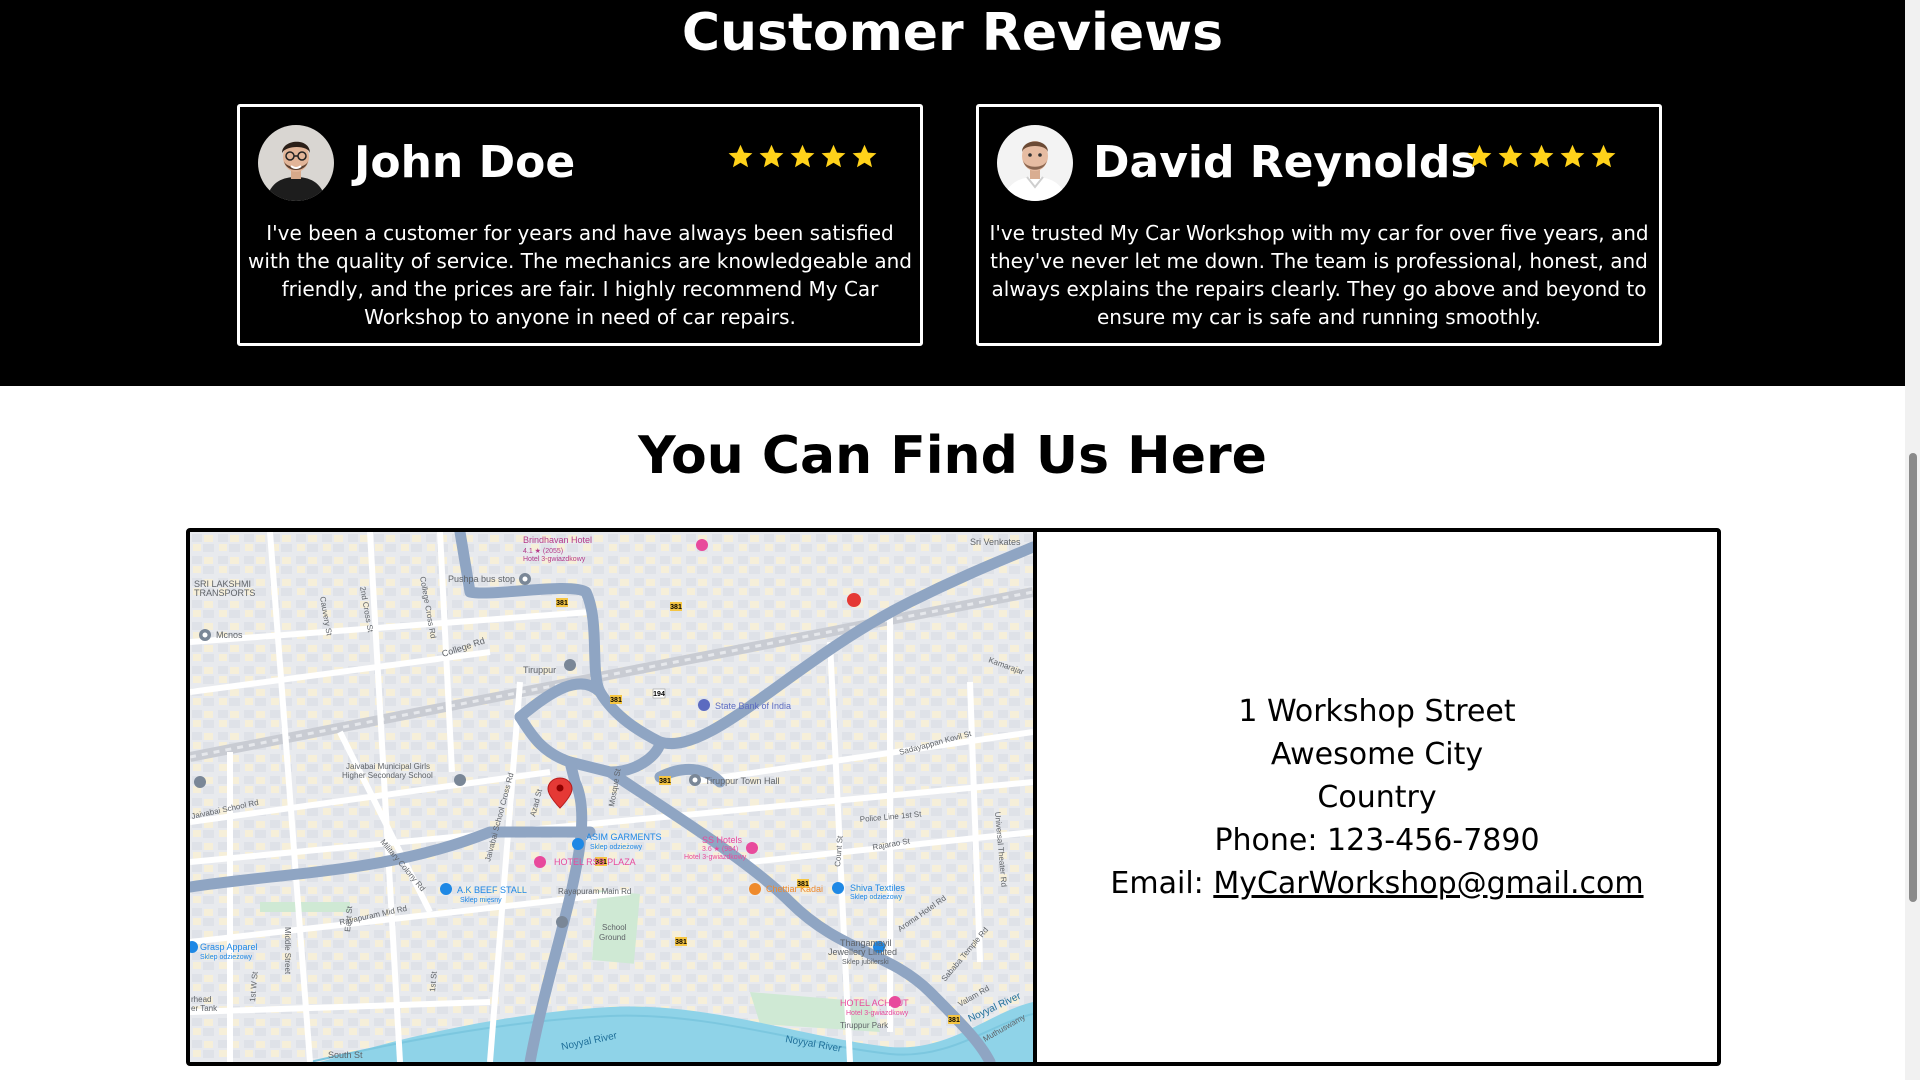  What do you see at coordinates (1428, 883) in the screenshot?
I see `email-link: MyCarWorkshop@gmail.com` at bounding box center [1428, 883].